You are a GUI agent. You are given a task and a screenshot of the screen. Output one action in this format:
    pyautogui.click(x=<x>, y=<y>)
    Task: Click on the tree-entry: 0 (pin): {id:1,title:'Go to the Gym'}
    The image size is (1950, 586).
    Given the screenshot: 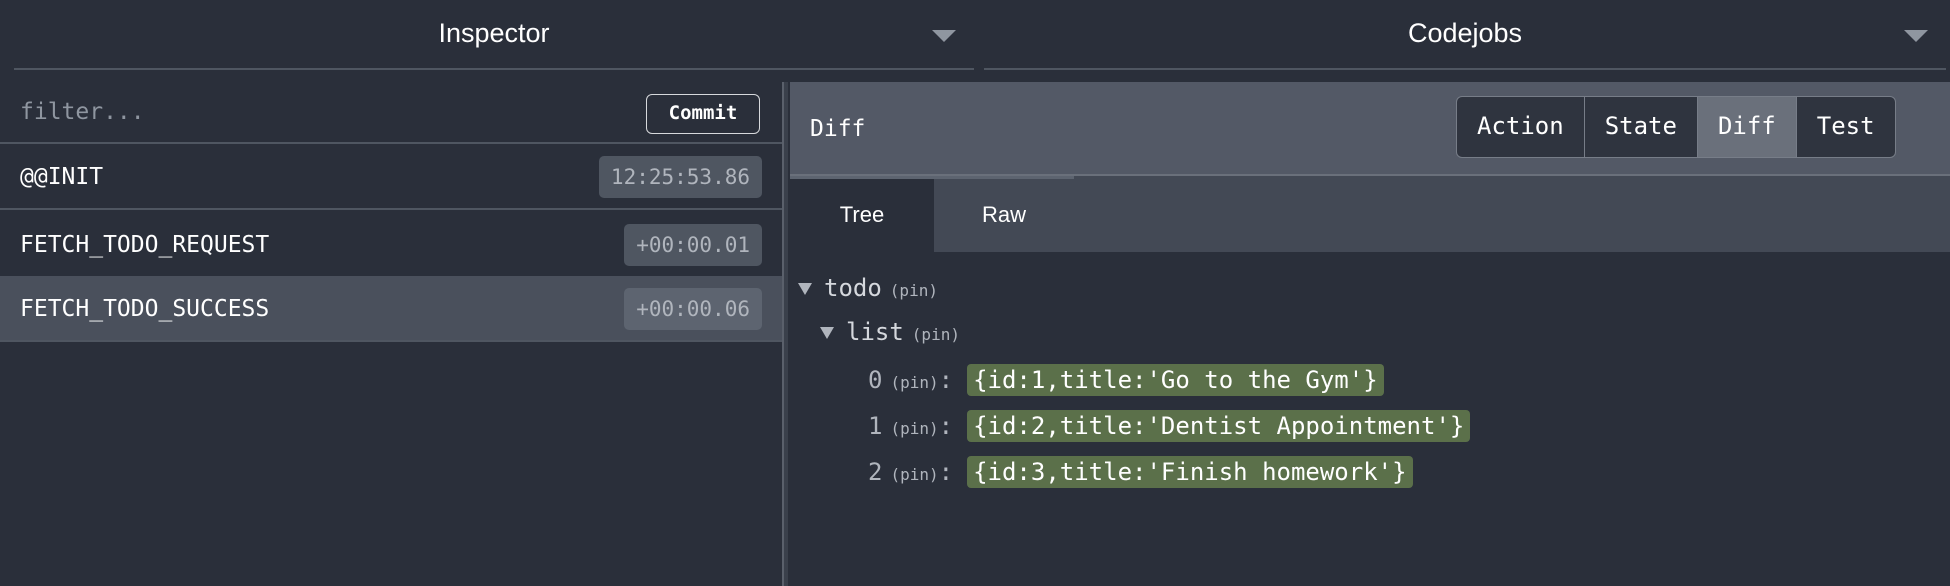 What is the action you would take?
    pyautogui.click(x=1126, y=380)
    